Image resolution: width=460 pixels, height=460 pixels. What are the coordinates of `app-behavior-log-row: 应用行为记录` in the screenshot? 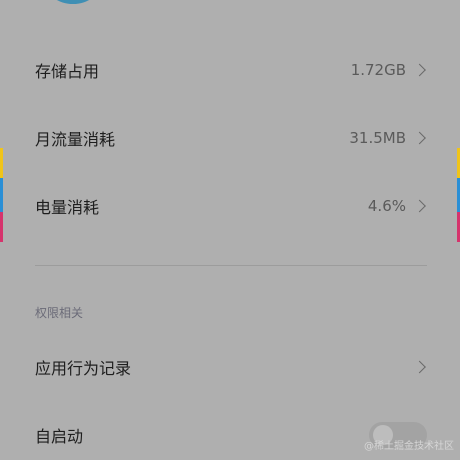 It's located at (230, 367).